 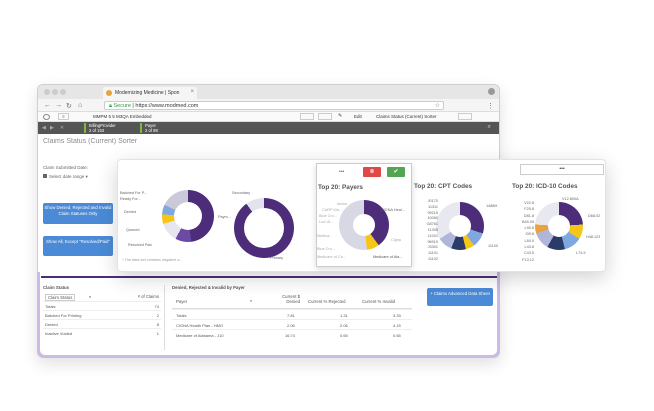 What do you see at coordinates (47, 105) in the screenshot?
I see `back-icon: ←` at bounding box center [47, 105].